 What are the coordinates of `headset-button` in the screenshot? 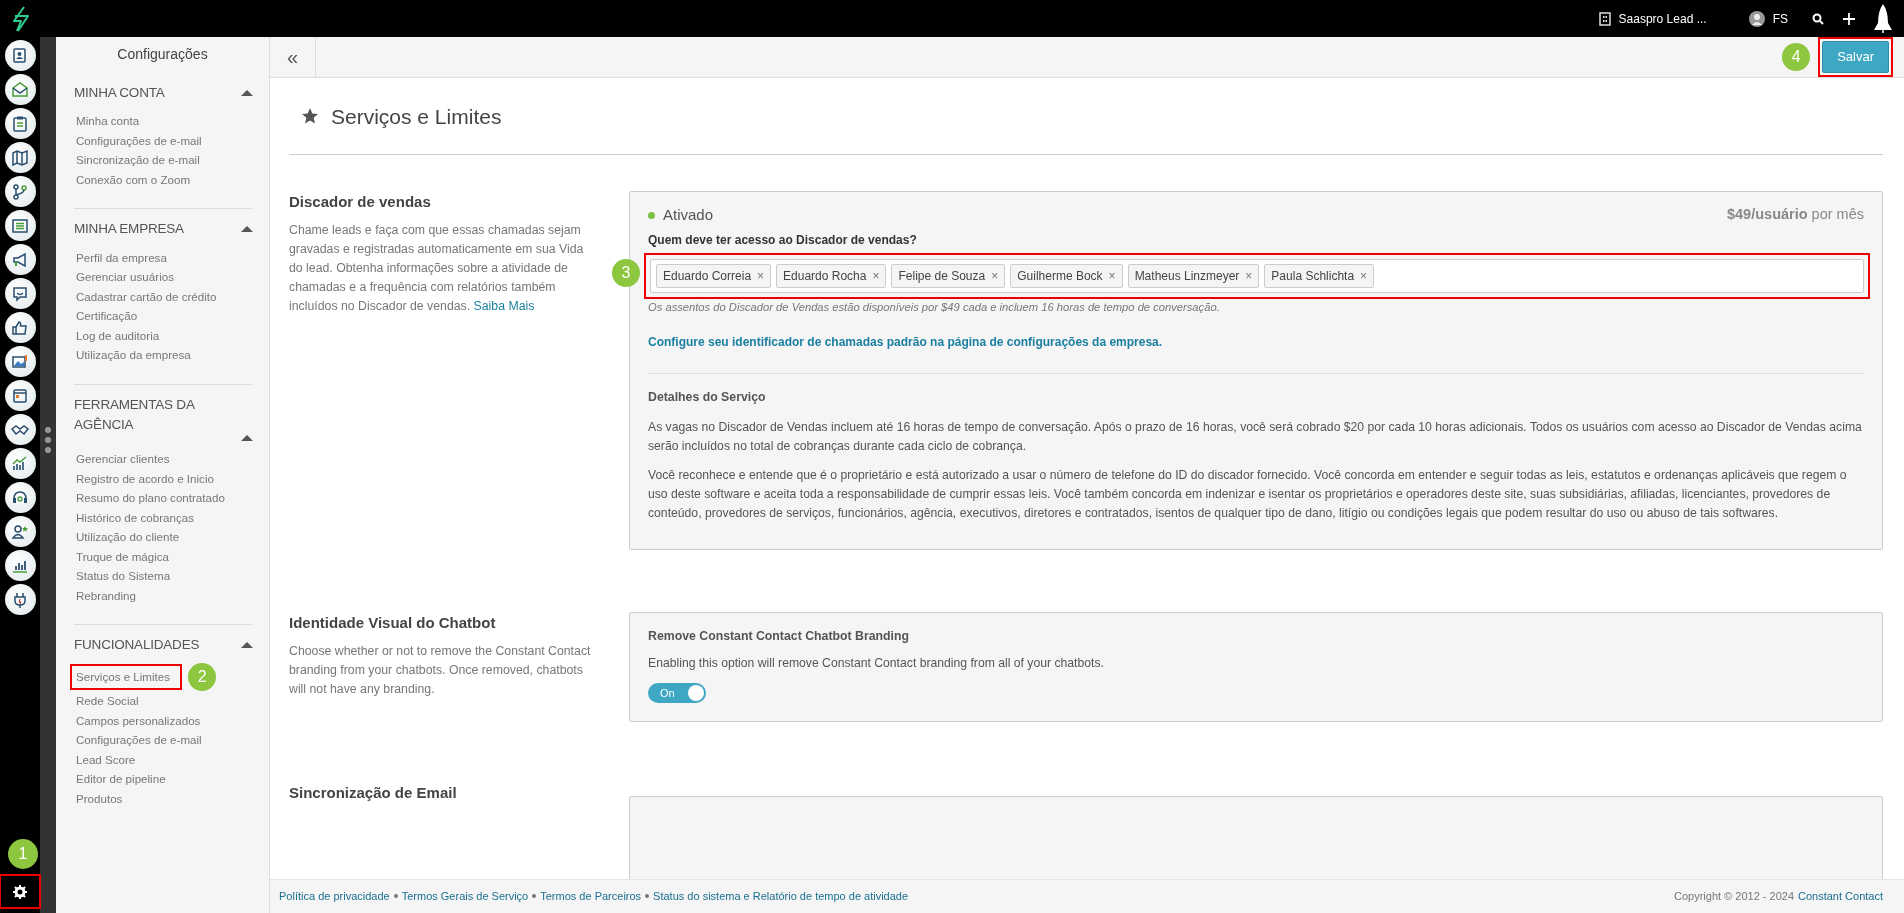 It's located at (20, 497).